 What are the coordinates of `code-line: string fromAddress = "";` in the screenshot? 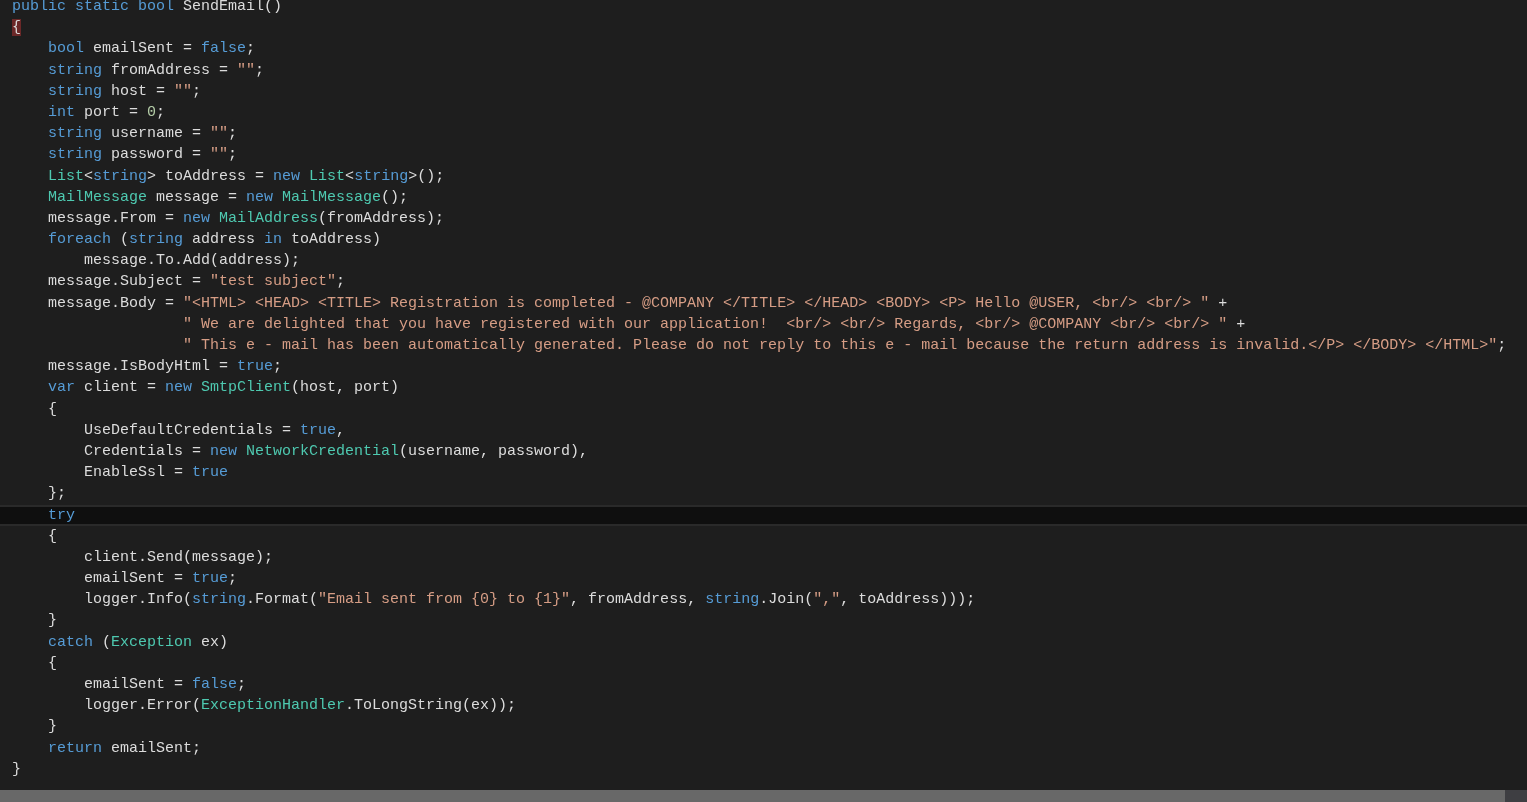 It's located at (156, 70).